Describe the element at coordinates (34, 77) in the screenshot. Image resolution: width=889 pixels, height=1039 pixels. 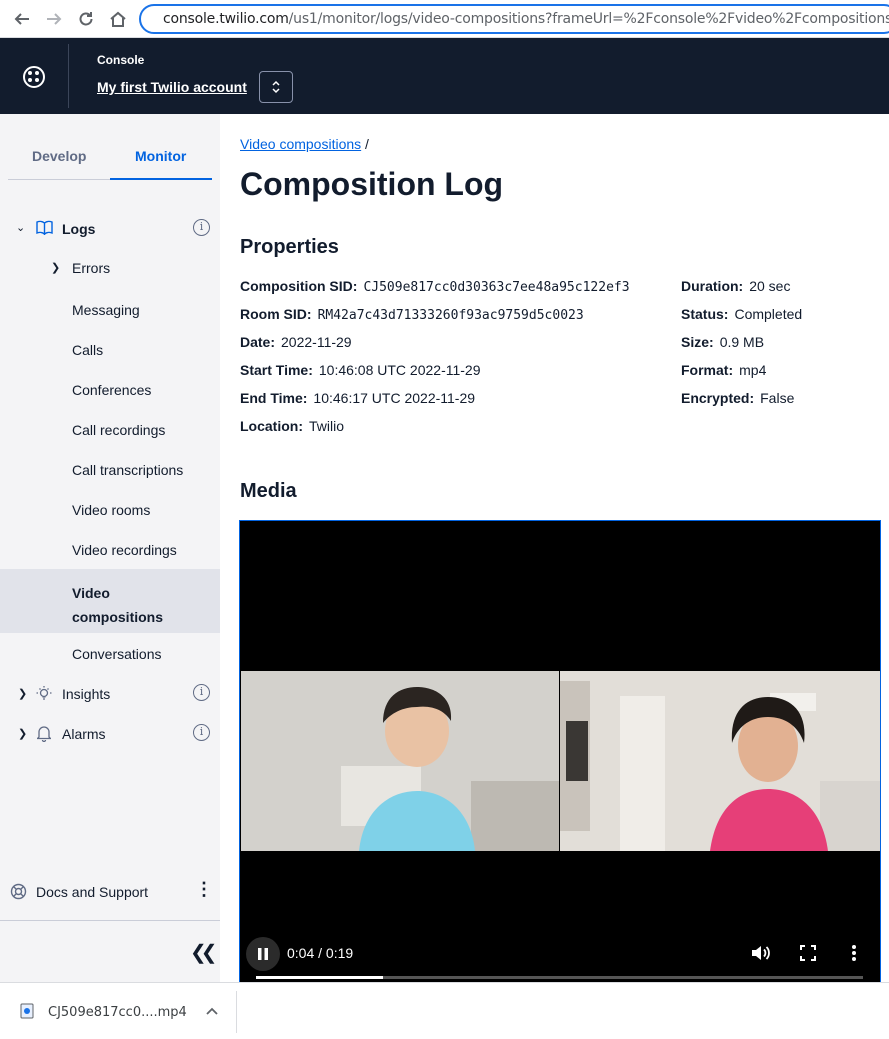
I see `twilio-logo-icon` at that location.